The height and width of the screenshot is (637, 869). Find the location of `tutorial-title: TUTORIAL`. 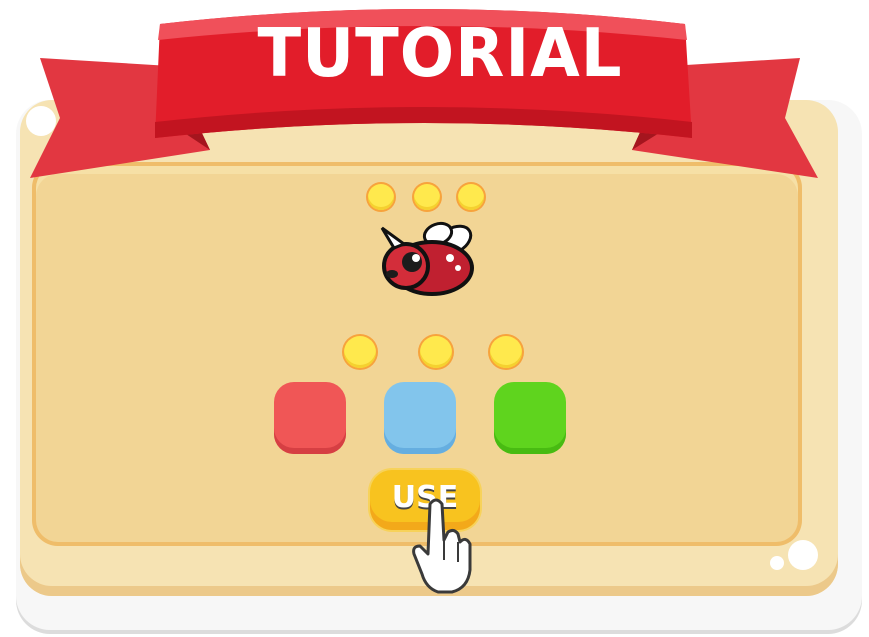

tutorial-title: TUTORIAL is located at coordinates (440, 54).